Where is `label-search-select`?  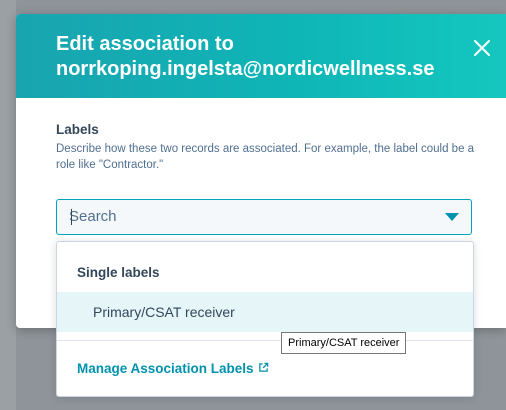 label-search-select is located at coordinates (264, 217).